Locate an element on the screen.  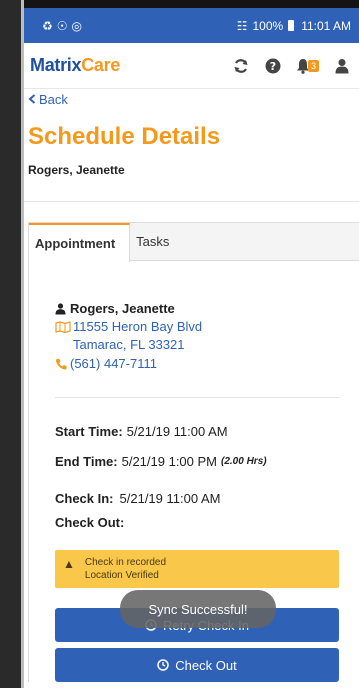
check-out-label-btn: Check Out is located at coordinates (206, 665).